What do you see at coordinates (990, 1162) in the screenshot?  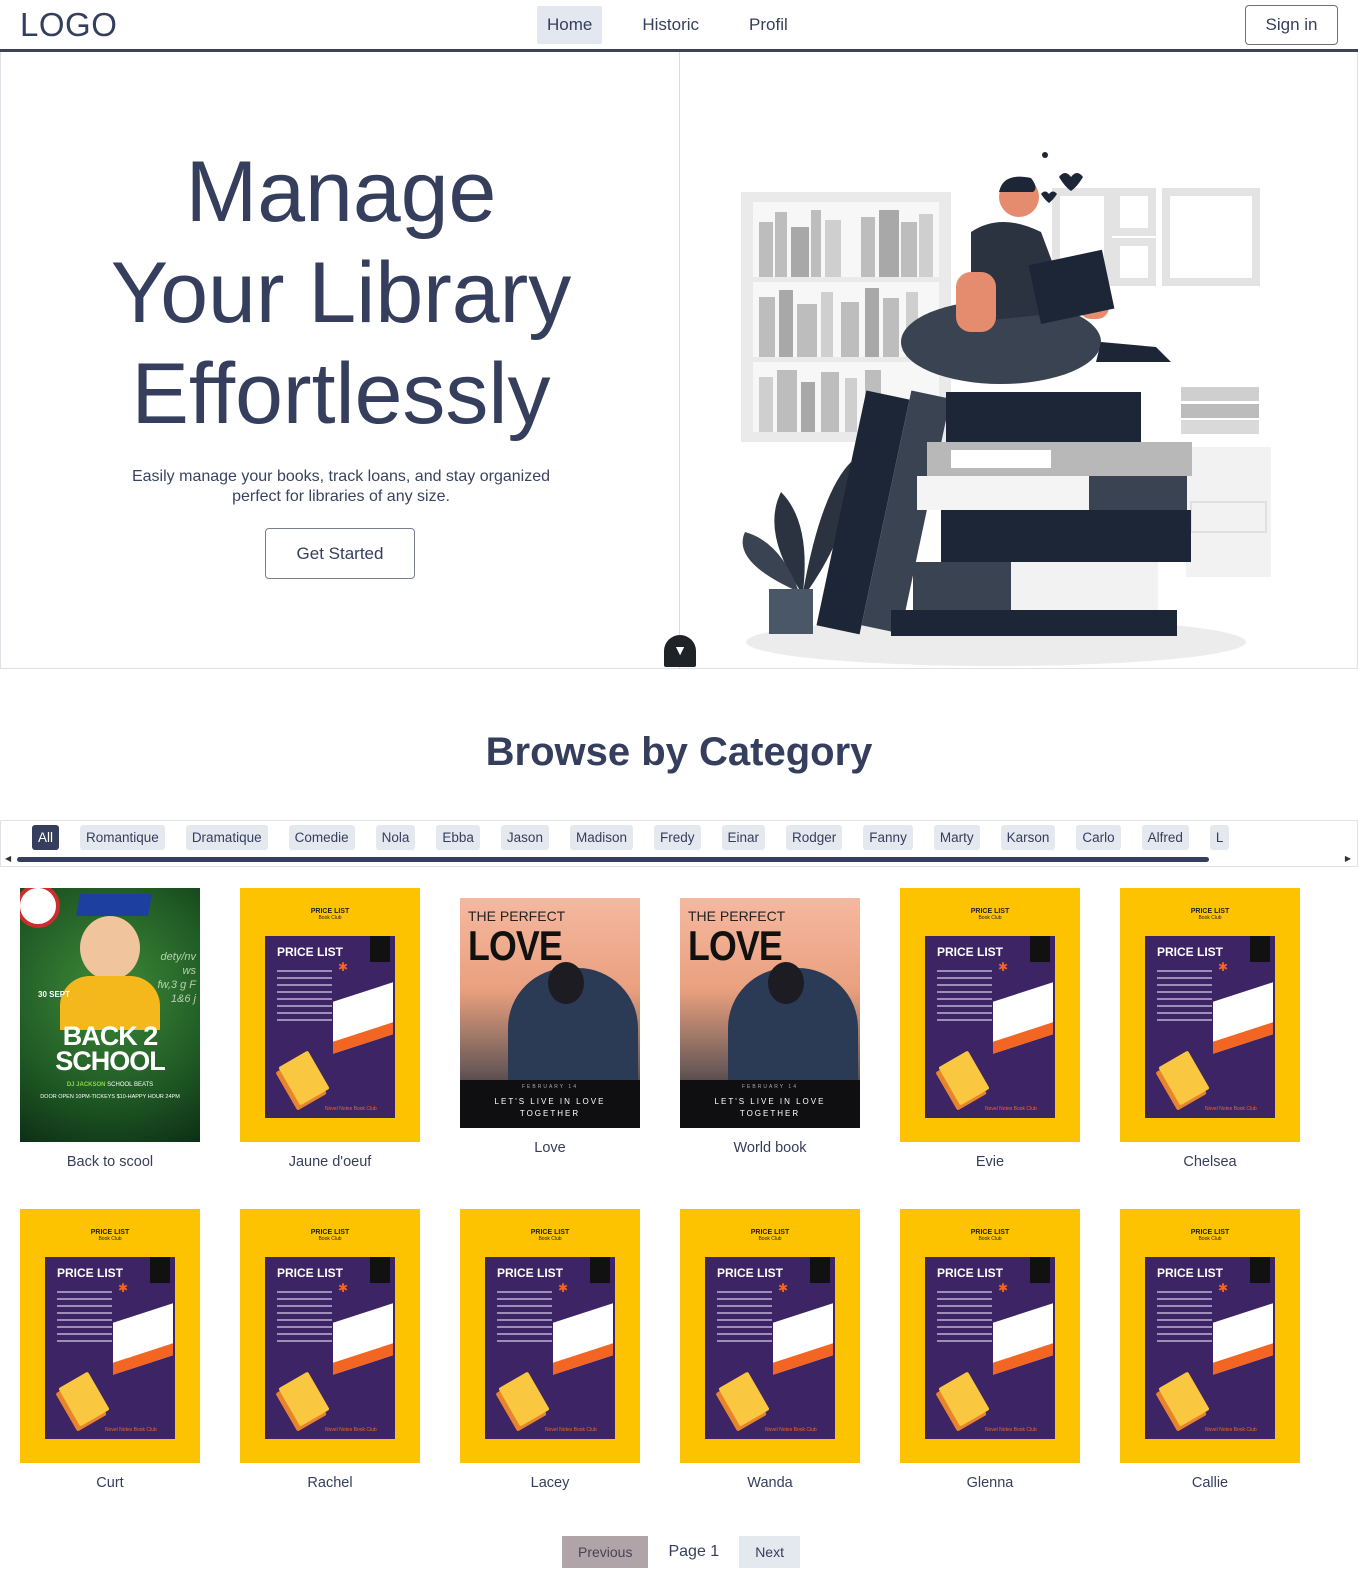 I see `book-title: Evie` at bounding box center [990, 1162].